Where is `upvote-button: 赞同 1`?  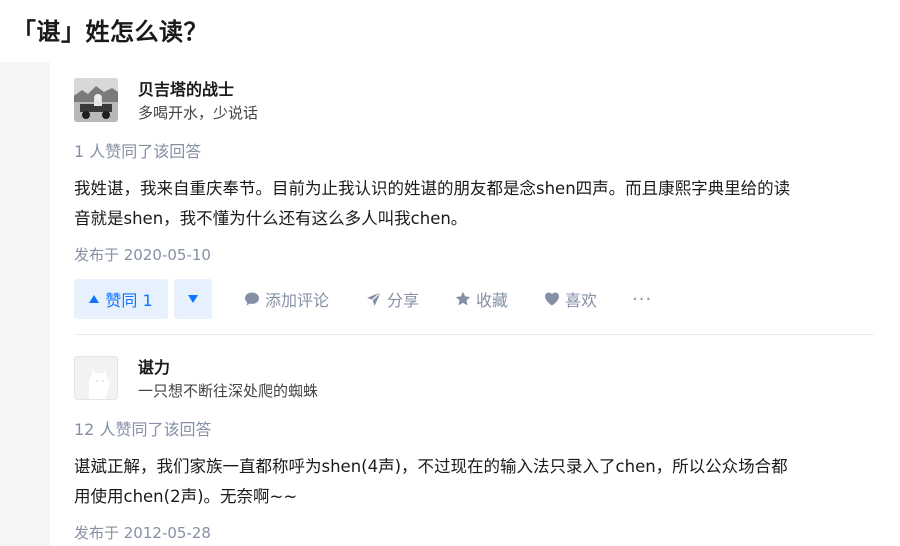
upvote-button: 赞同 1 is located at coordinates (121, 299).